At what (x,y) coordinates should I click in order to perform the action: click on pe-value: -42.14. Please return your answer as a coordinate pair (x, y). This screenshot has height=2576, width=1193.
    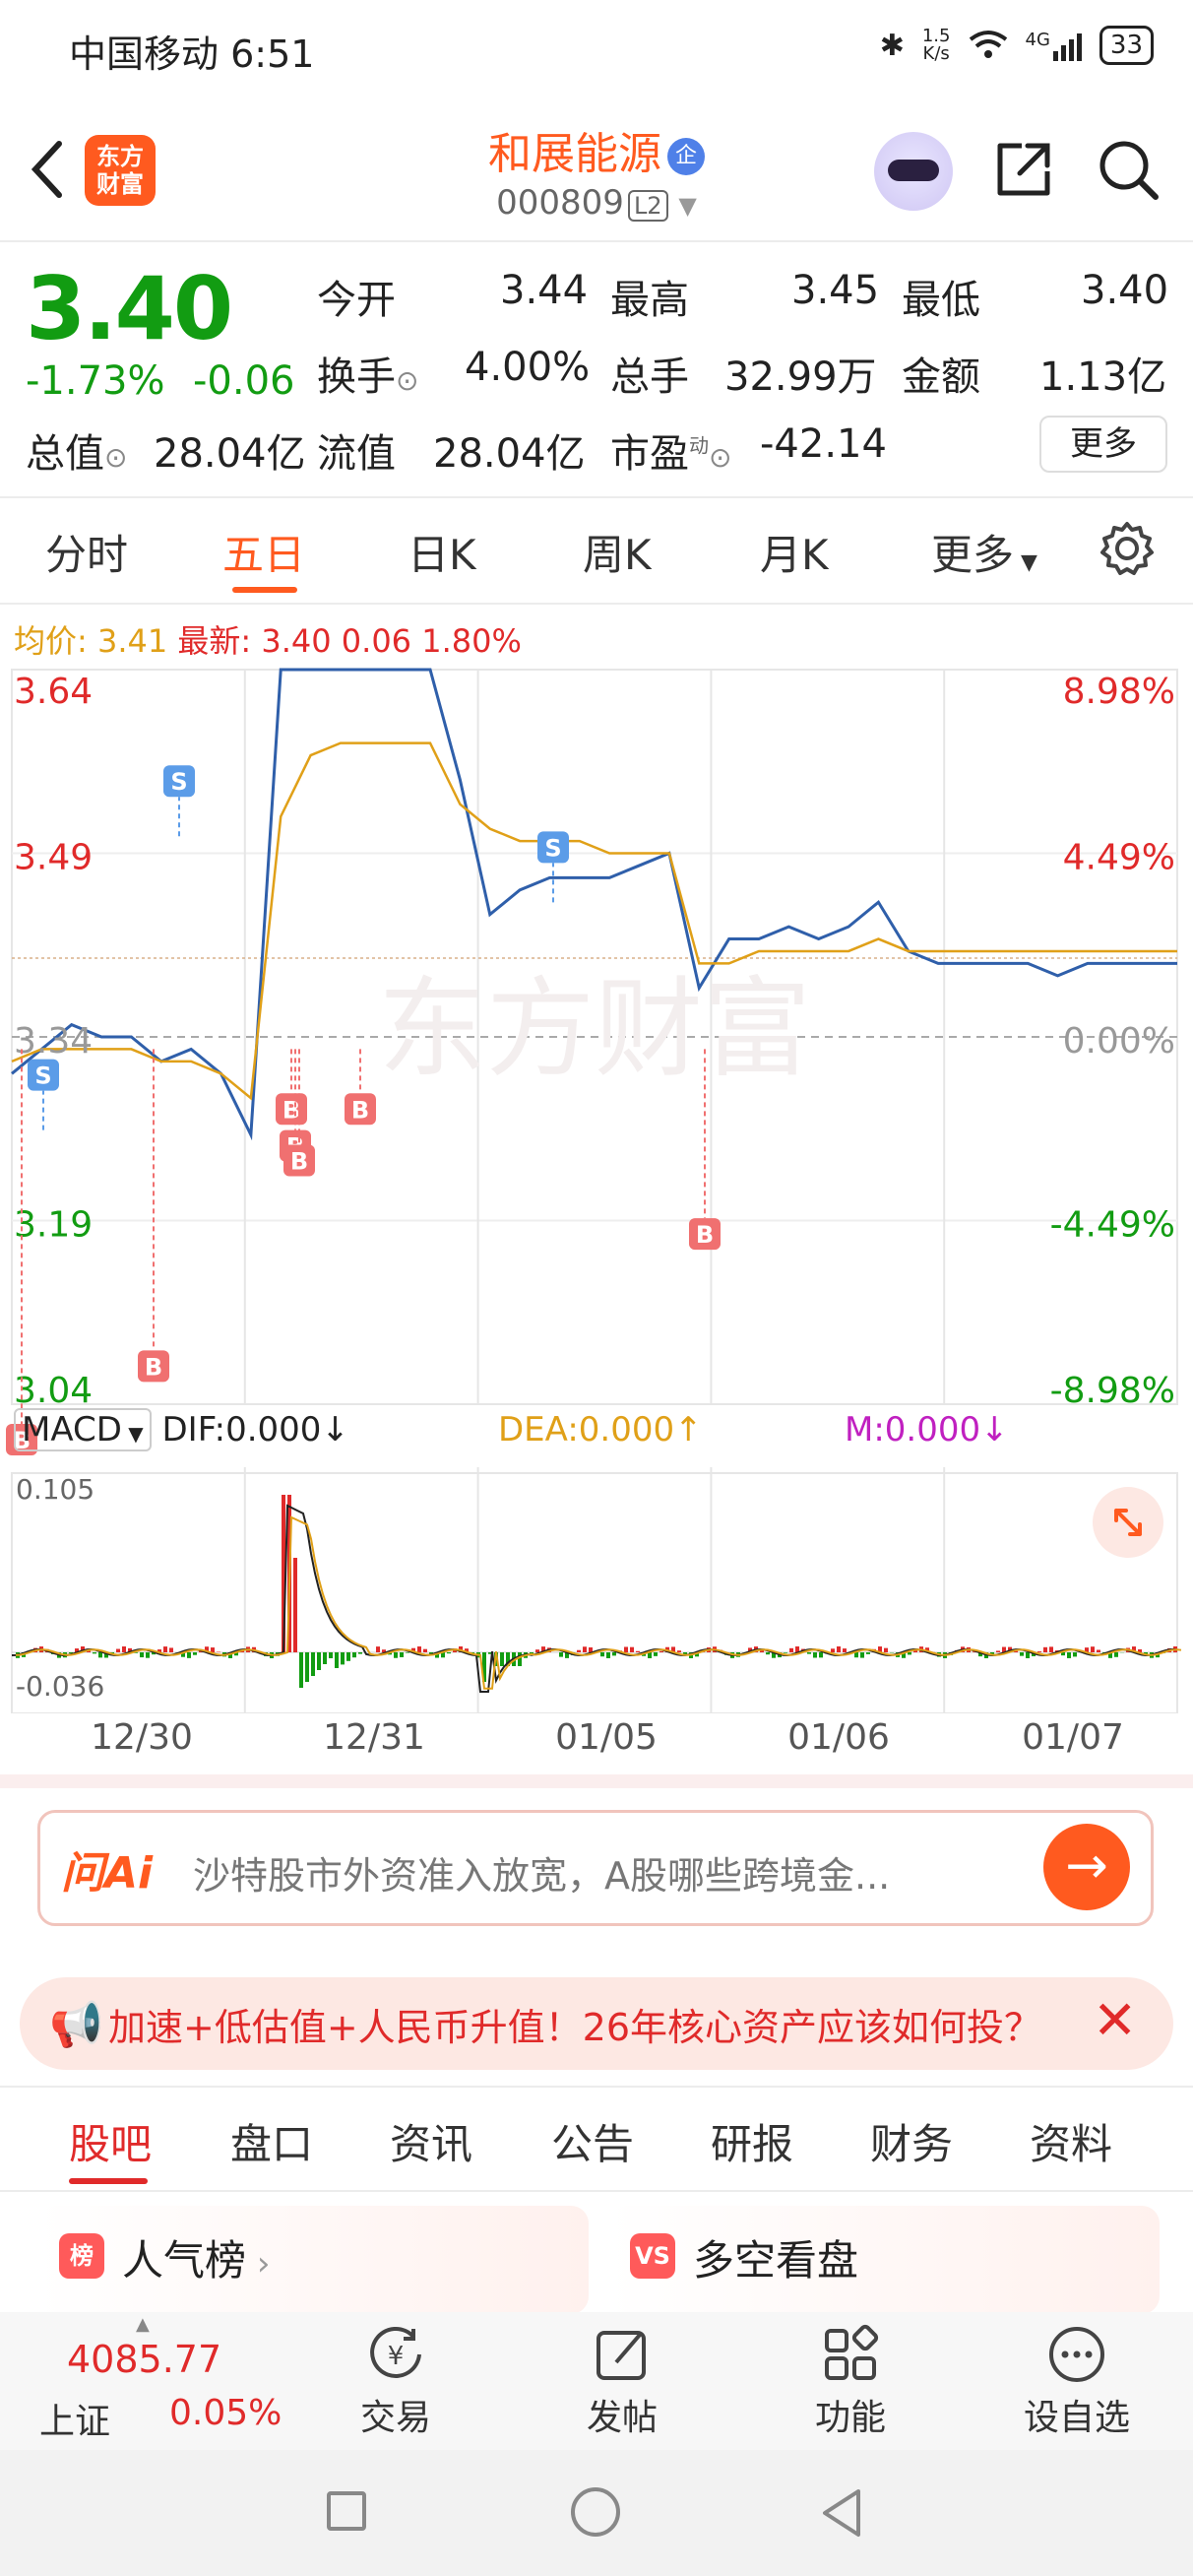
    Looking at the image, I should click on (823, 444).